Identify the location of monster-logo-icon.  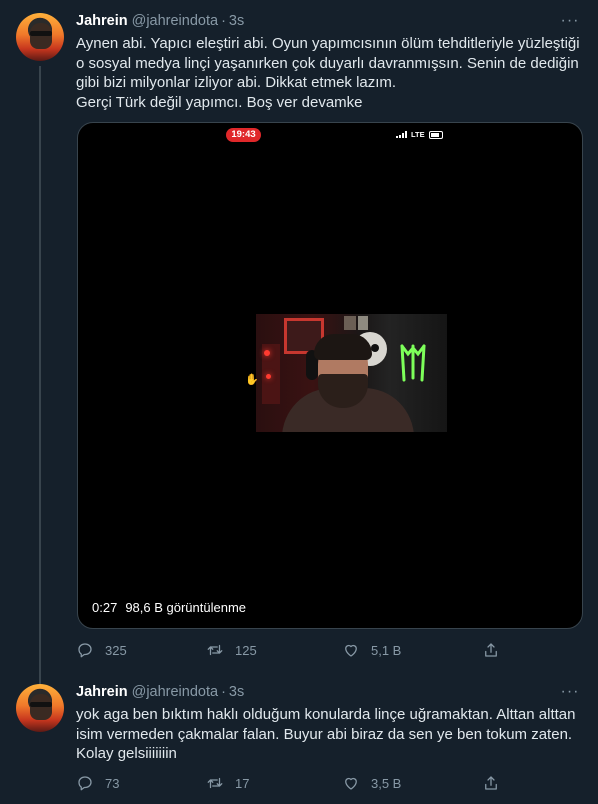
(413, 363).